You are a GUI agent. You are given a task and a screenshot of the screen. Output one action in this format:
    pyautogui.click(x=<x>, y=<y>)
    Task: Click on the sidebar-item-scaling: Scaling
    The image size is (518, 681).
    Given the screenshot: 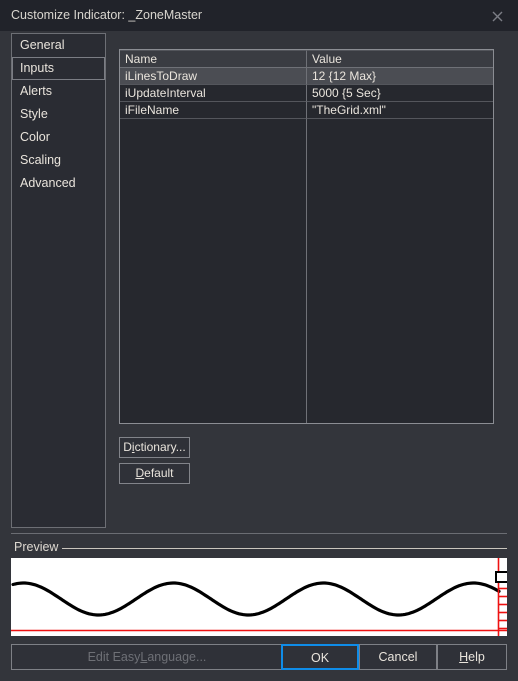 What is the action you would take?
    pyautogui.click(x=58, y=160)
    